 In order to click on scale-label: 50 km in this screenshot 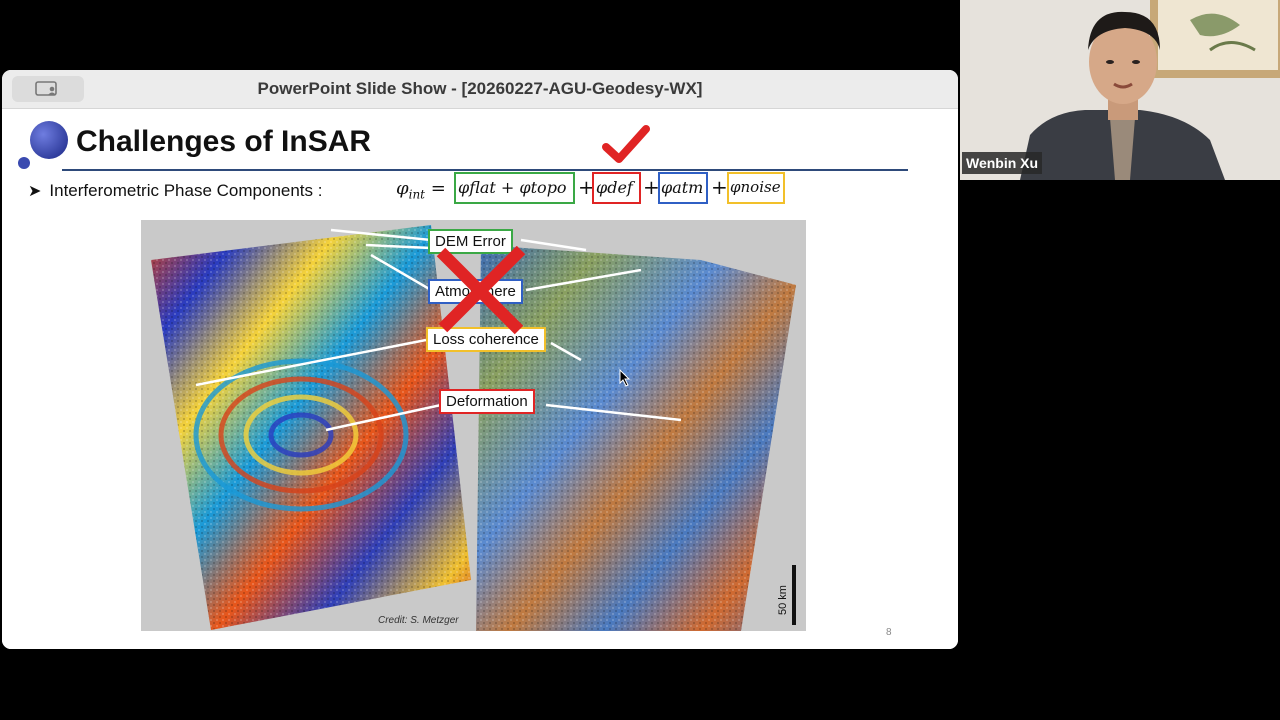, I will do `click(783, 600)`.